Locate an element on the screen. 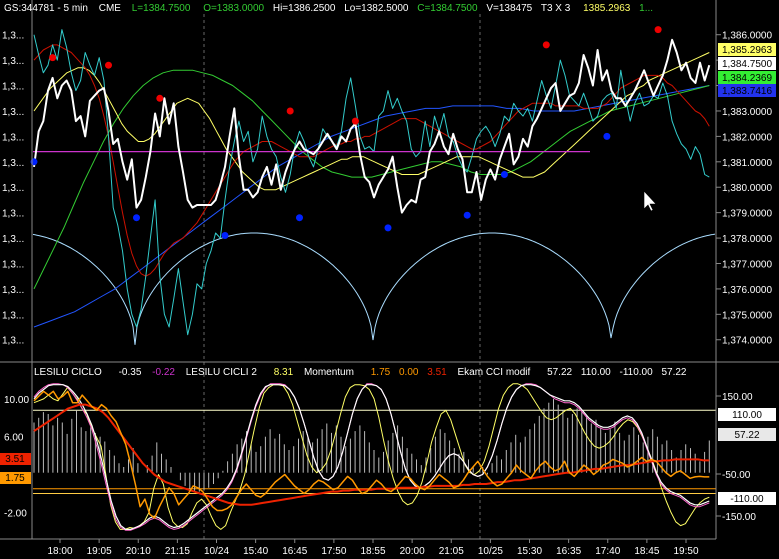 This screenshot has width=779, height=559. header-exchange: CME is located at coordinates (110, 8).